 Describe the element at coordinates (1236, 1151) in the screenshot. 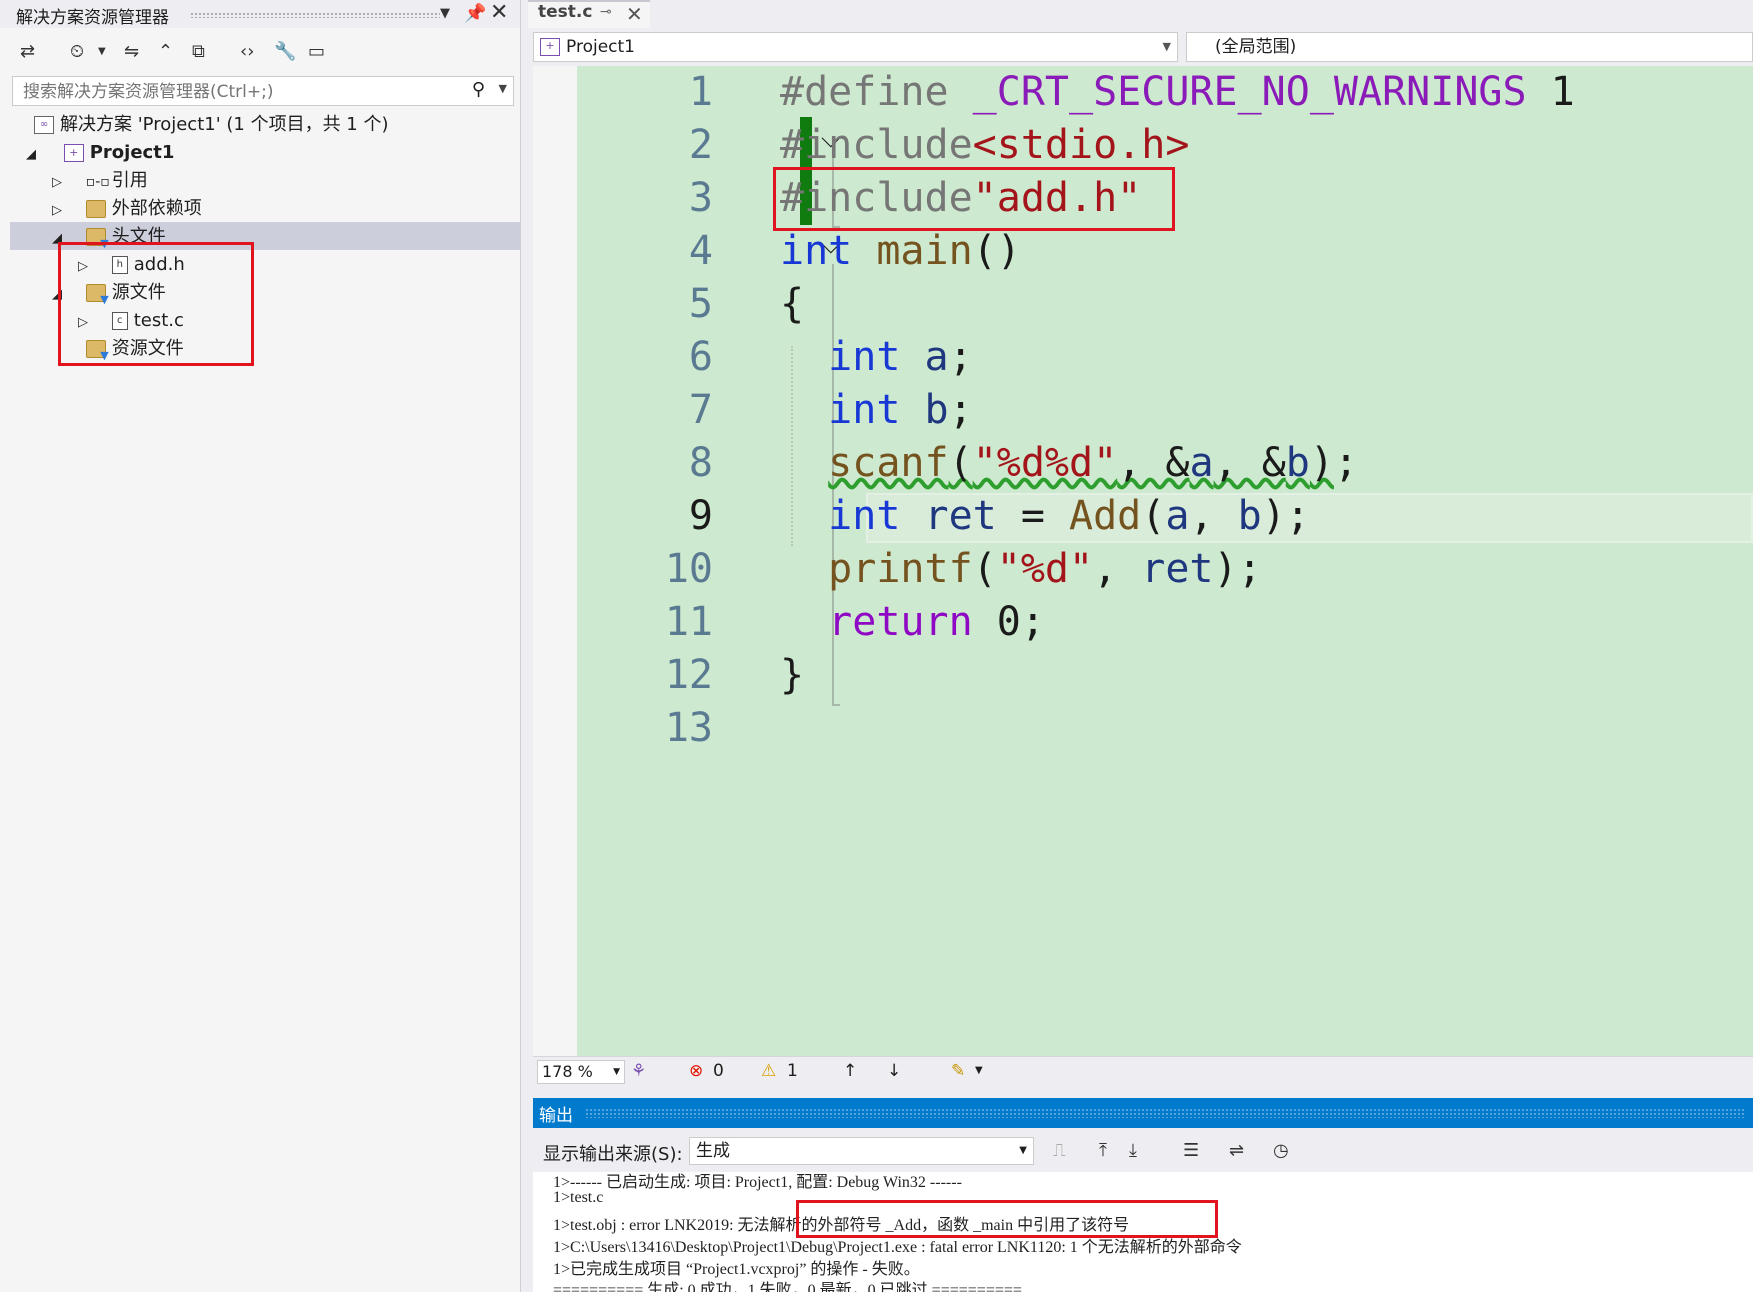

I see `word-wrap-icon: ⇌` at that location.